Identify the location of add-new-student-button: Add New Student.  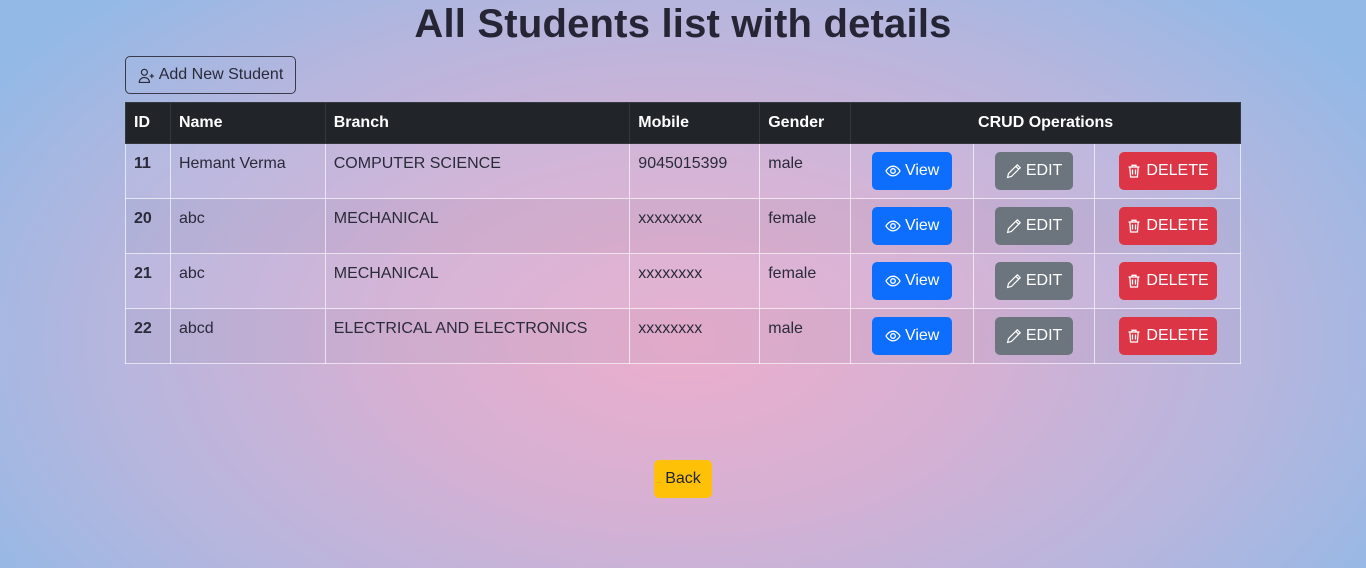
(210, 75).